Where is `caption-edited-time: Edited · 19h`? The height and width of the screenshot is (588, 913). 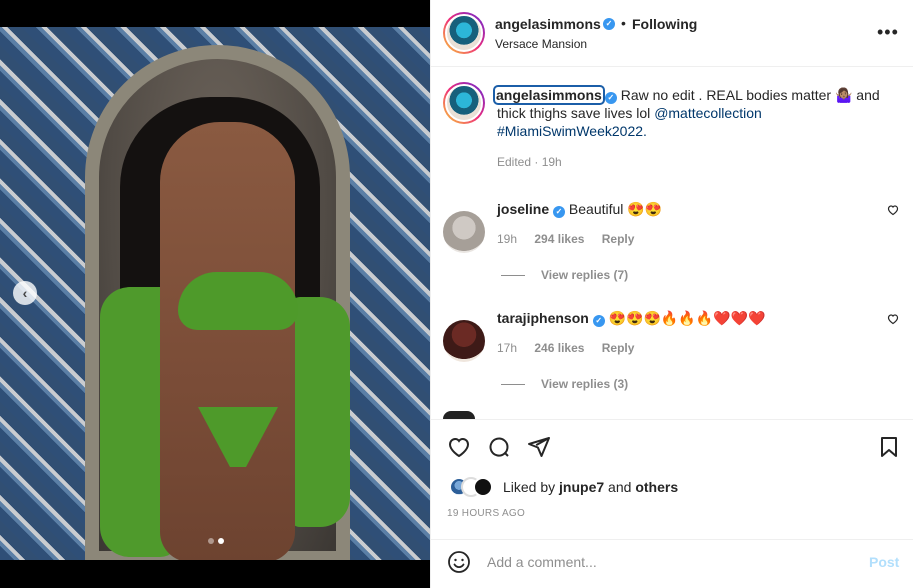
caption-edited-time: Edited · 19h is located at coordinates (529, 162).